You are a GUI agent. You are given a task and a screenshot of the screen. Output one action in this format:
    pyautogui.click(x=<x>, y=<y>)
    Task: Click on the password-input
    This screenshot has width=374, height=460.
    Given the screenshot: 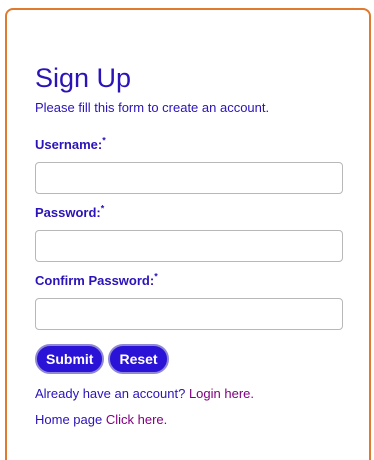 What is the action you would take?
    pyautogui.click(x=189, y=246)
    